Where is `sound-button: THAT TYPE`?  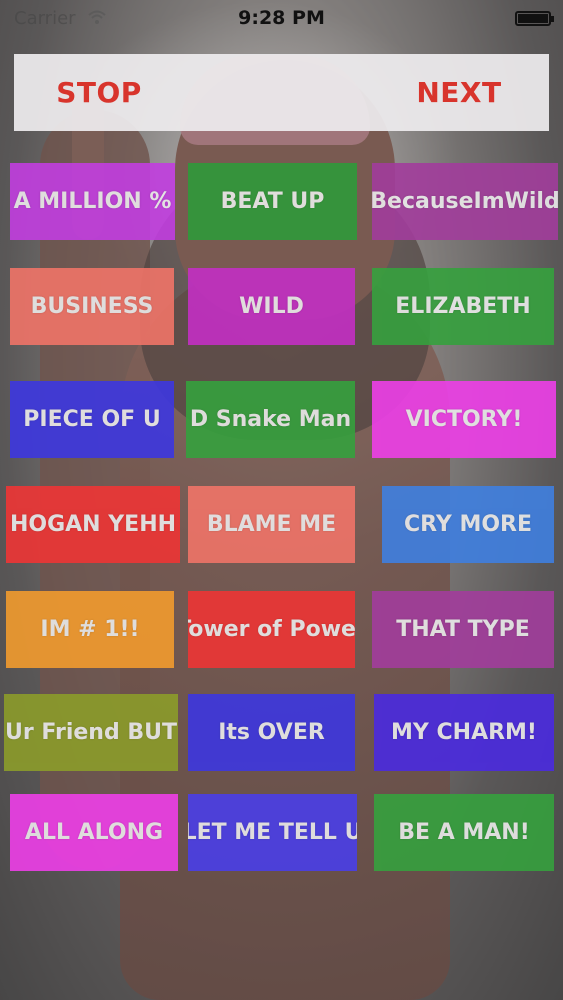
sound-button: THAT TYPE is located at coordinates (463, 629).